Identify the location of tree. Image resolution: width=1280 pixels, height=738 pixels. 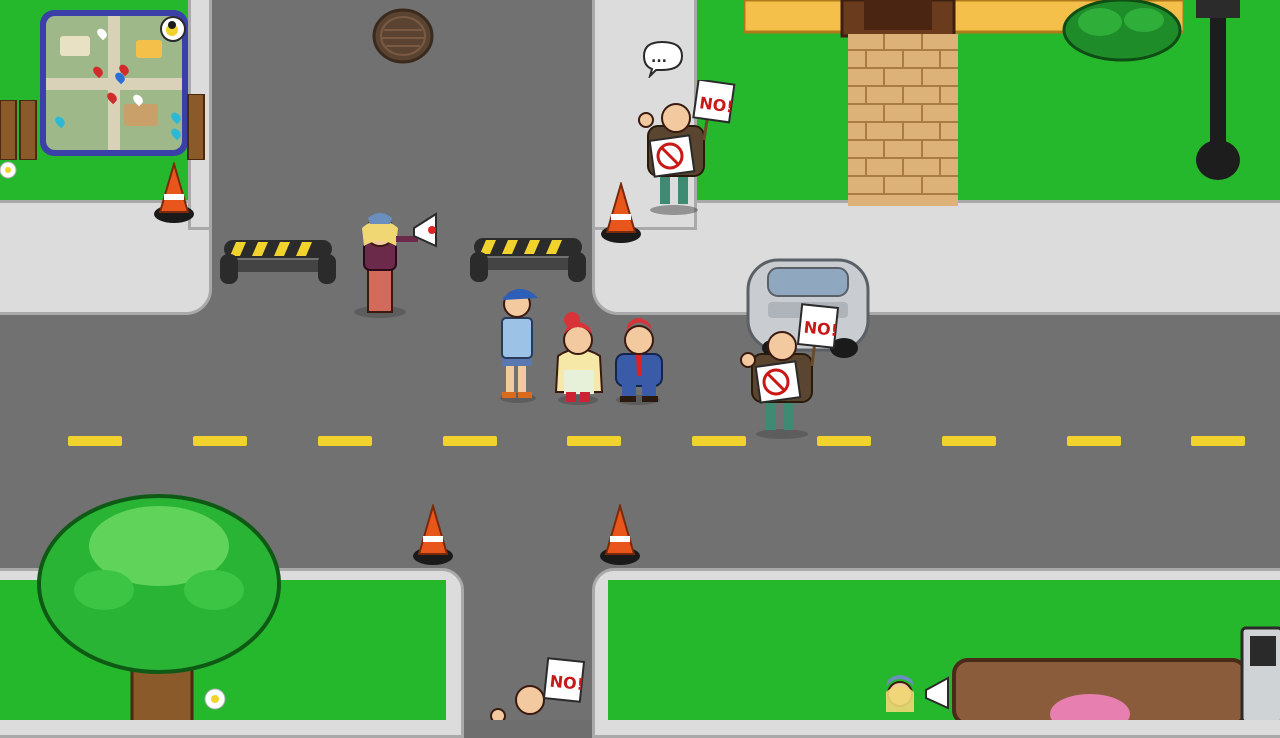
(159, 607).